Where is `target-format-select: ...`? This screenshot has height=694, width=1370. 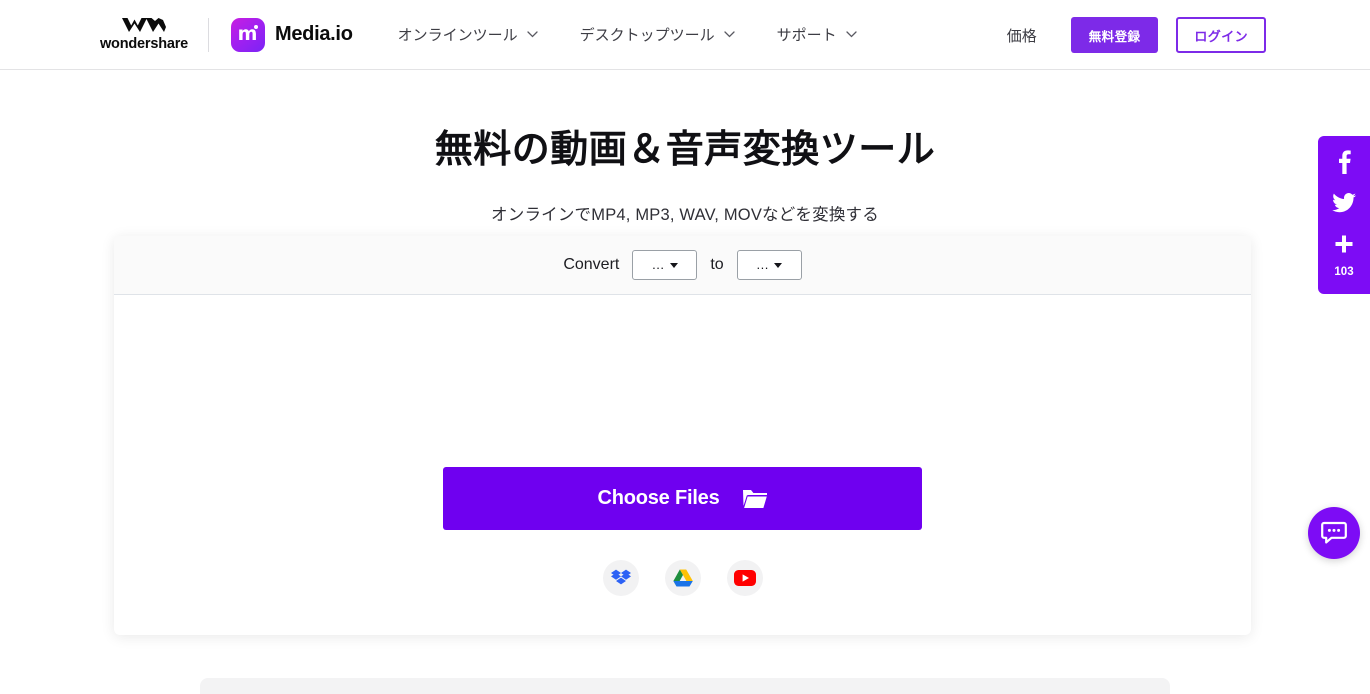 target-format-select: ... is located at coordinates (769, 265).